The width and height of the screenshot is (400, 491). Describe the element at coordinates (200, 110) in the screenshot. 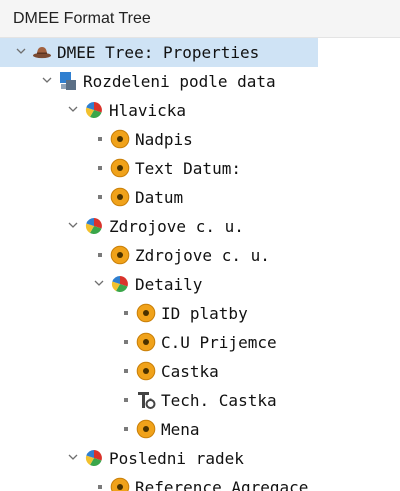

I see `tree-node: Hlavicka` at that location.